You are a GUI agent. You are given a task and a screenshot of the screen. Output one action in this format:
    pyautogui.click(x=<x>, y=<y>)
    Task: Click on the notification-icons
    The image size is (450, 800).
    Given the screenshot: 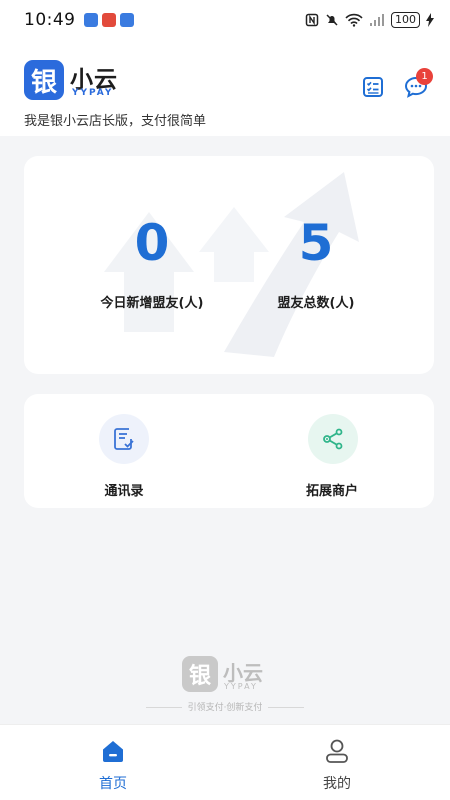 What is the action you would take?
    pyautogui.click(x=108, y=20)
    